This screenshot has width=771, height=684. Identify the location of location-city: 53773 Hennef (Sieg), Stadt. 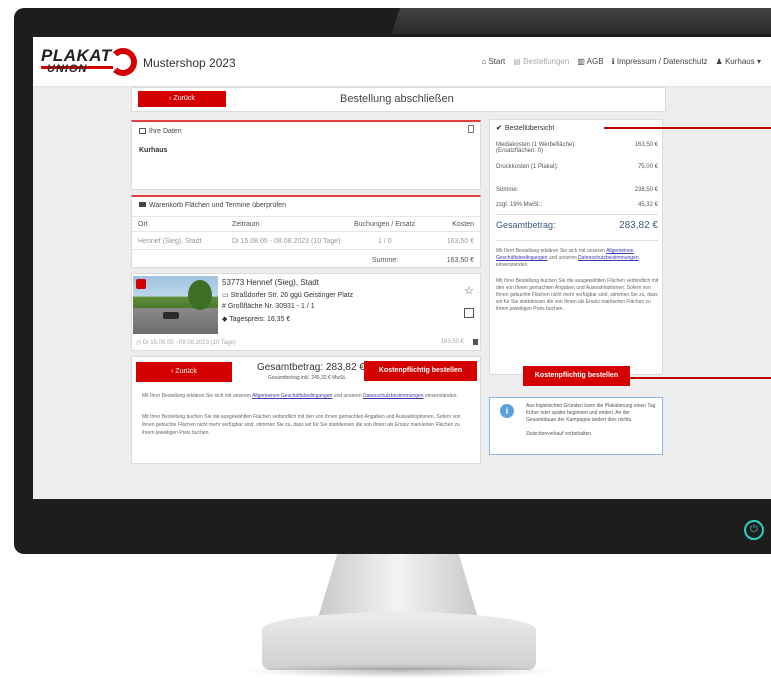
(270, 282).